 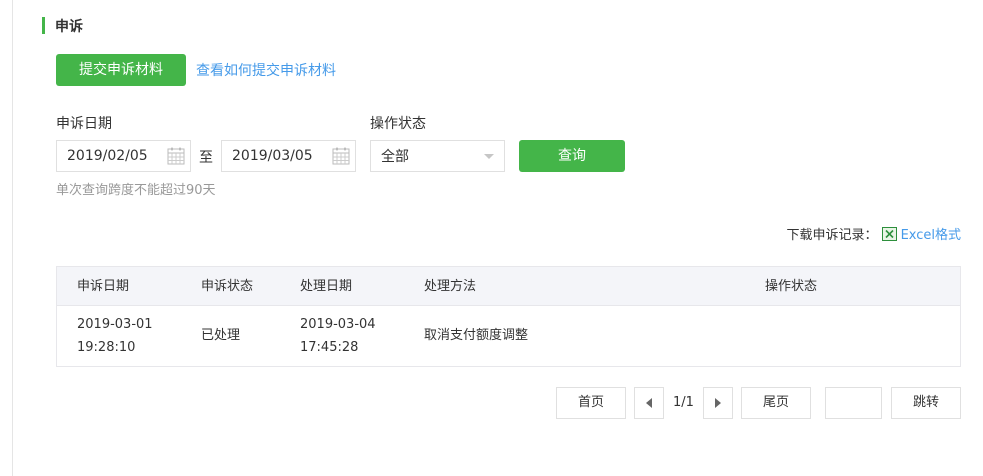 What do you see at coordinates (832, 235) in the screenshot?
I see `download-label: 下载申诉记录：` at bounding box center [832, 235].